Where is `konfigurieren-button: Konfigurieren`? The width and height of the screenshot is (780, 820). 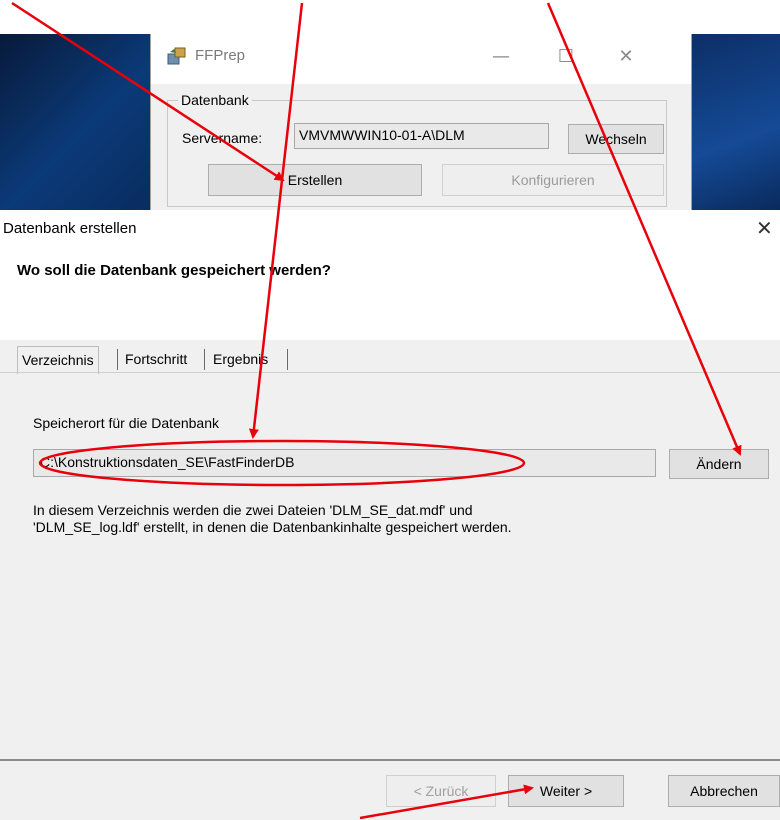
konfigurieren-button: Konfigurieren is located at coordinates (553, 180).